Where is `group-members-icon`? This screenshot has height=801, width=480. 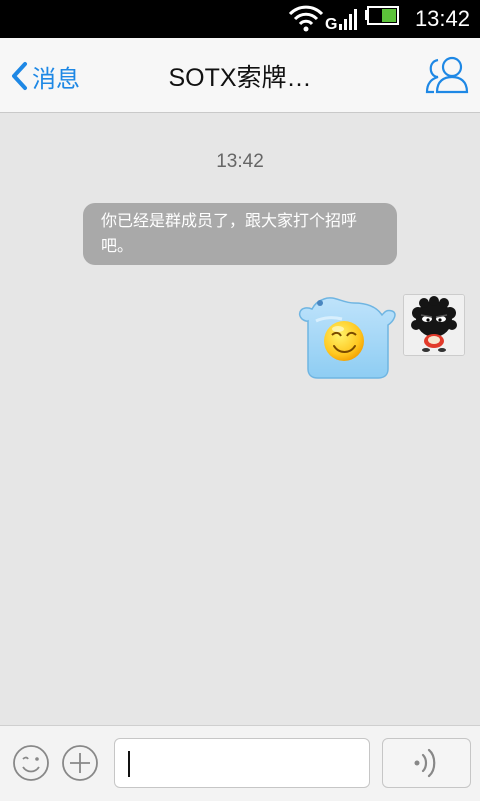
group-members-icon is located at coordinates (447, 75).